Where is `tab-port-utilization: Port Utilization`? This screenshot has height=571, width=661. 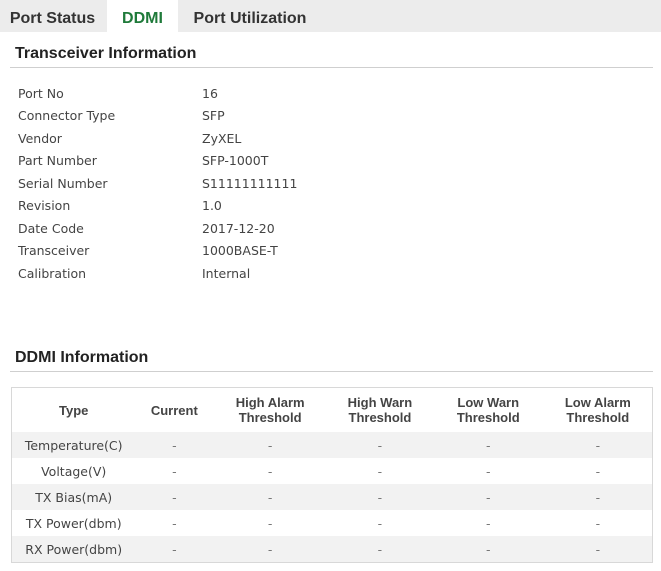
tab-port-utilization: Port Utilization is located at coordinates (250, 16).